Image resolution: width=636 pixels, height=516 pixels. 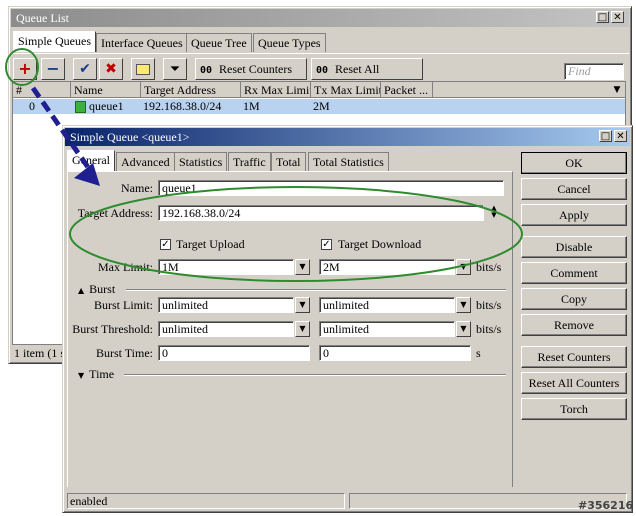 I want to click on annotation-ellipse-limits, so click(x=296, y=234).